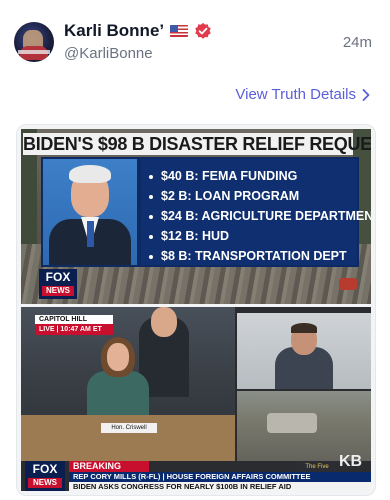  I want to click on funding-item: $8 B: TRANSPORTATION DEPT, so click(248, 256).